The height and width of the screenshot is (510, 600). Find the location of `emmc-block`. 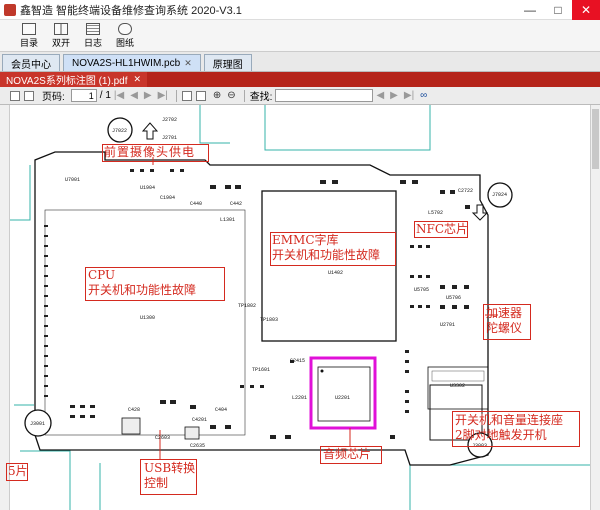

emmc-block is located at coordinates (329, 266).